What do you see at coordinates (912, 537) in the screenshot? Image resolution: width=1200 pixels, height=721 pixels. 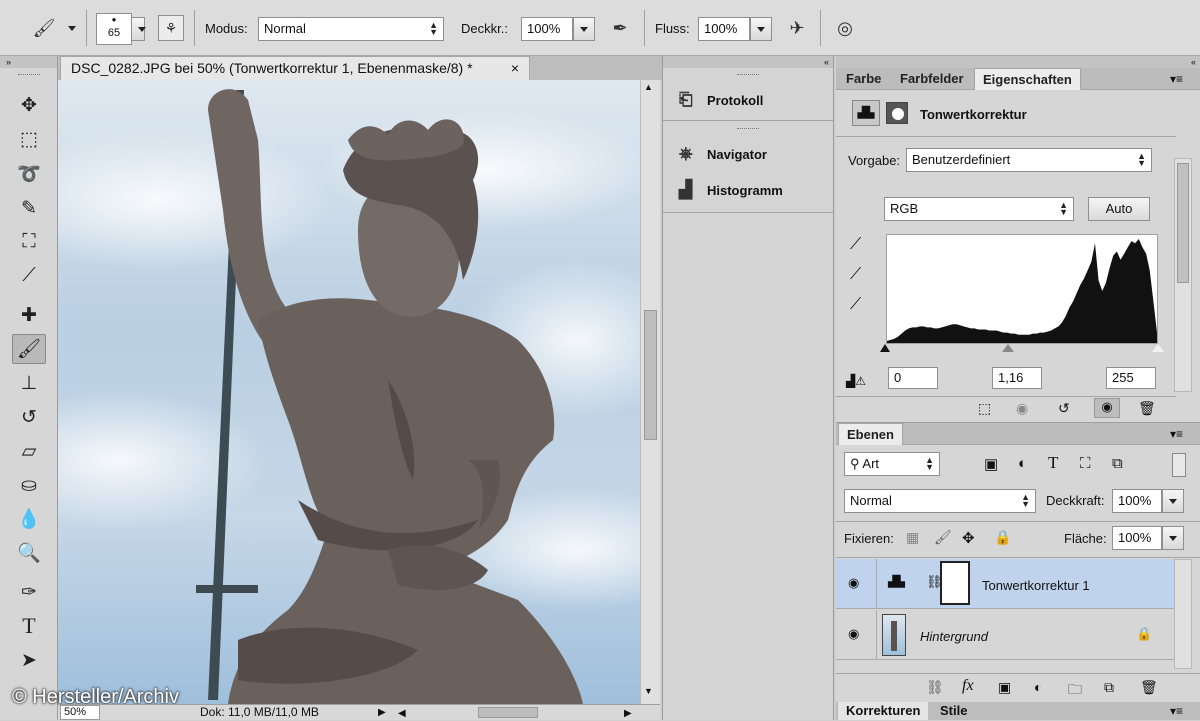 I see `lock-transparency-icon: ▦` at bounding box center [912, 537].